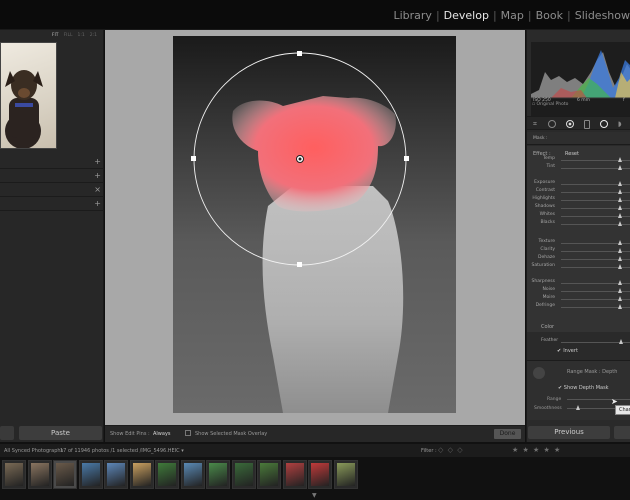  I want to click on slider-exposure: Exposure, so click(578, 184).